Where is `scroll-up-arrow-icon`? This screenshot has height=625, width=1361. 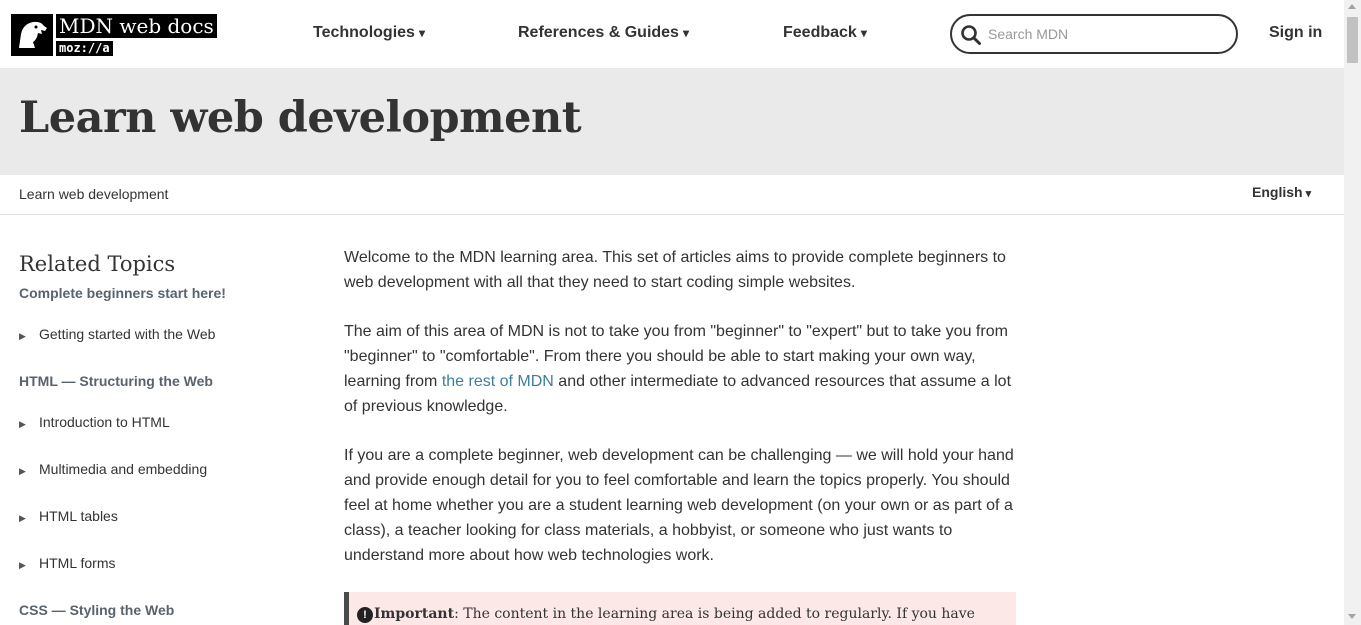
scroll-up-arrow-icon is located at coordinates (1352, 6).